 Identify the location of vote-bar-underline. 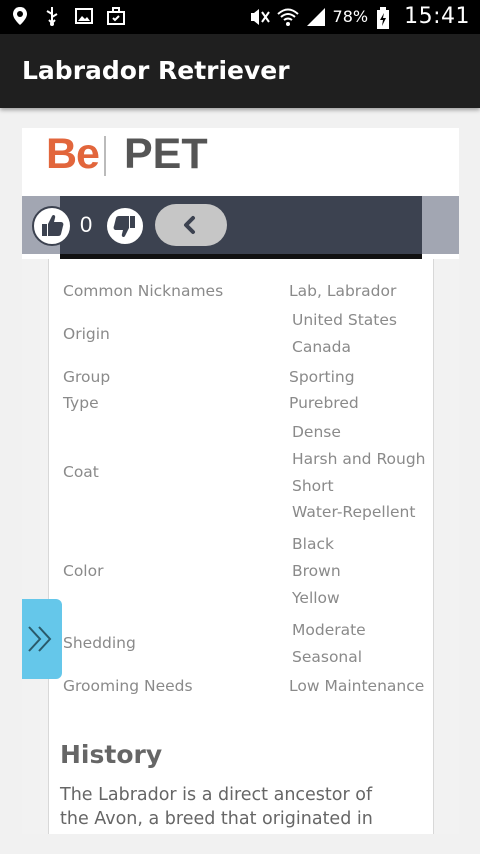
(241, 256).